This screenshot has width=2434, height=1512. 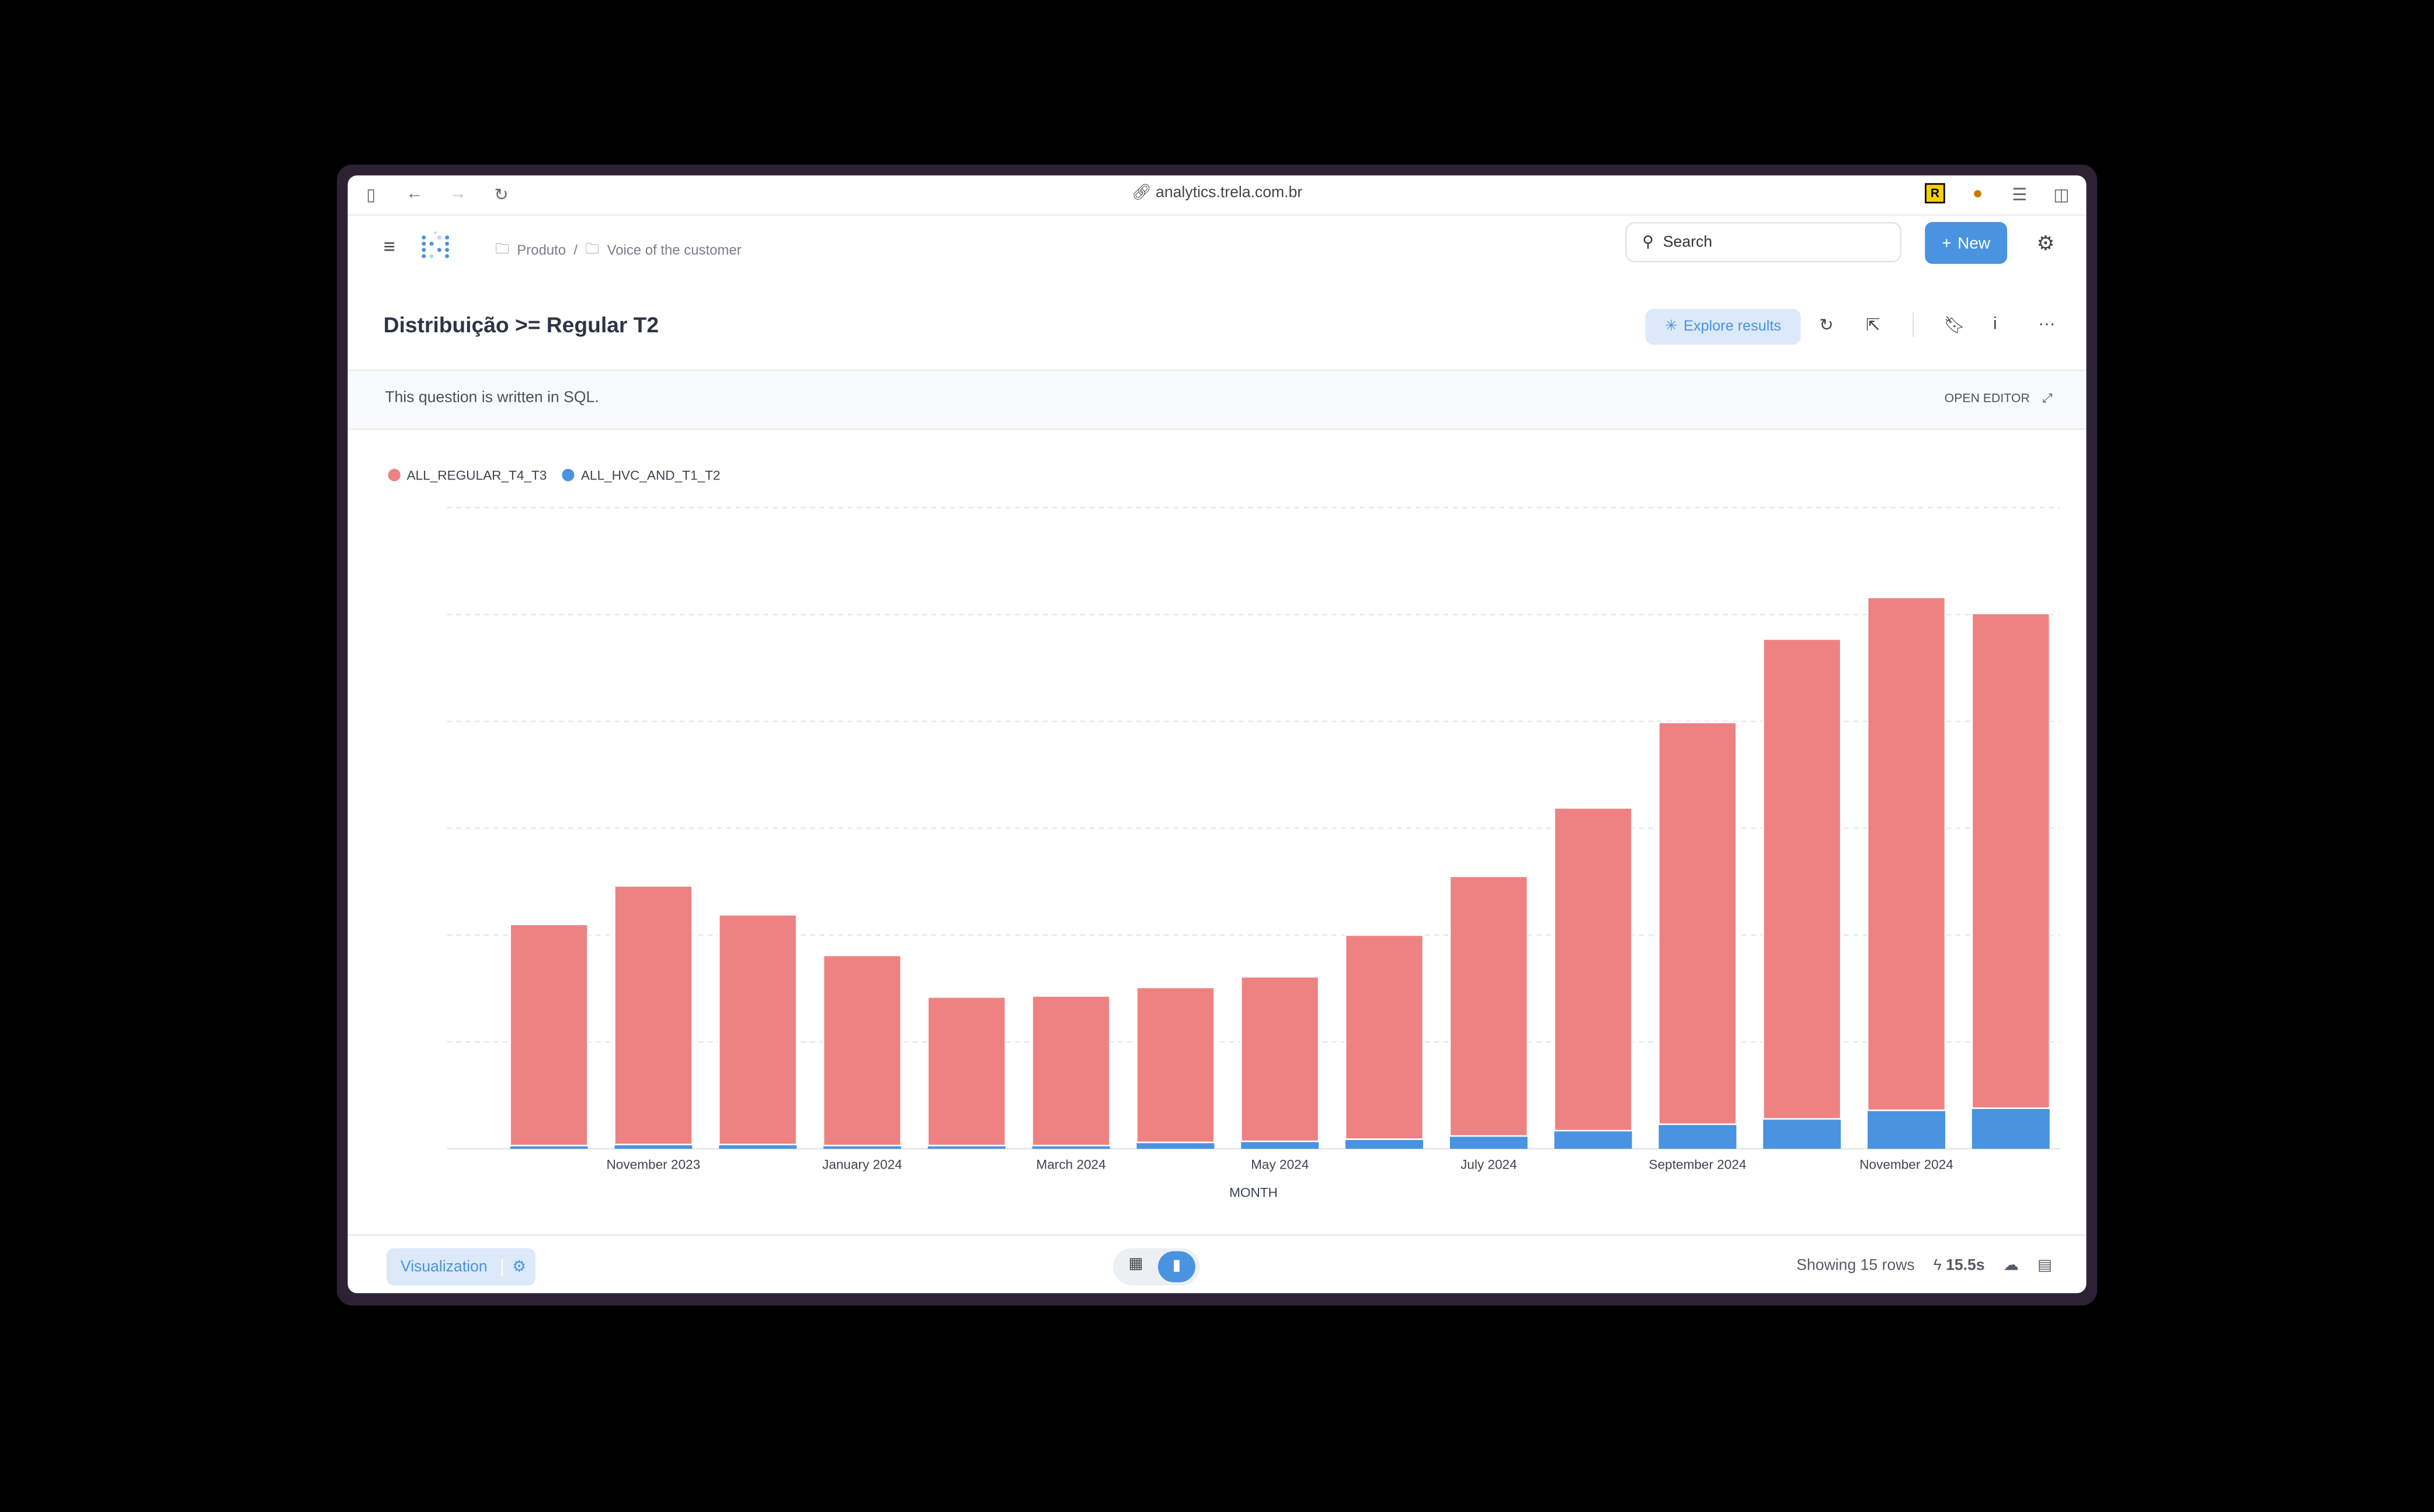 I want to click on x-tick-label: July 2024, so click(x=1489, y=1165).